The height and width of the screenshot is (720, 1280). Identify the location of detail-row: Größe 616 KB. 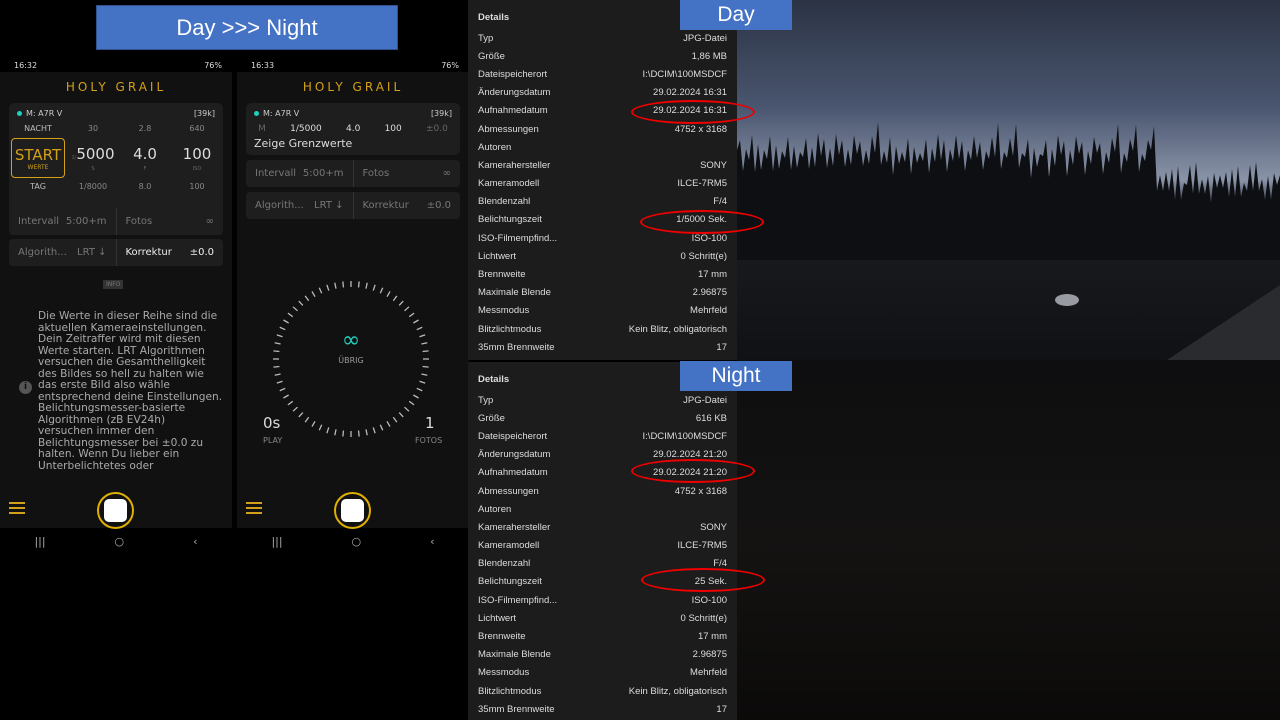
(602, 418).